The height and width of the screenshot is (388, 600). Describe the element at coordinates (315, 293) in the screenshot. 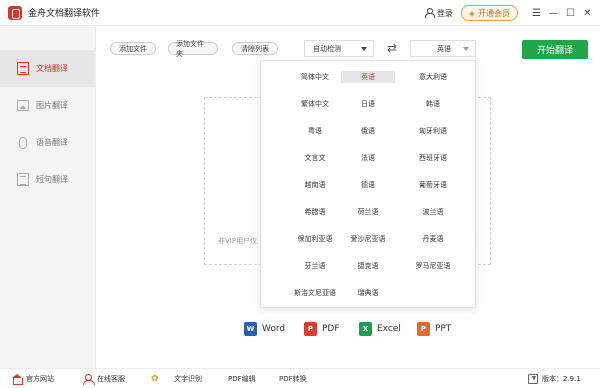

I see `language-option: 斯洛文尼亚语` at that location.